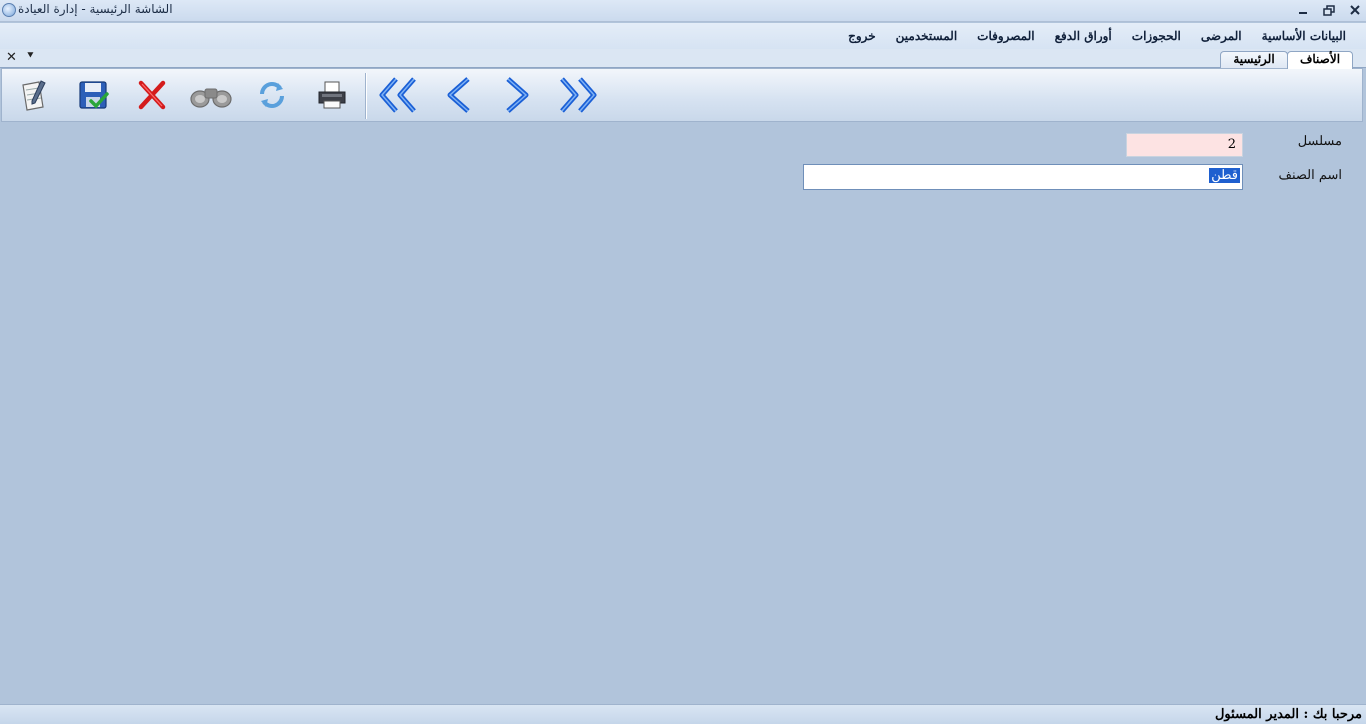 Image resolution: width=1366 pixels, height=724 pixels. Describe the element at coordinates (1156, 36) in the screenshot. I see `menu-bookings: الحجوزات` at that location.